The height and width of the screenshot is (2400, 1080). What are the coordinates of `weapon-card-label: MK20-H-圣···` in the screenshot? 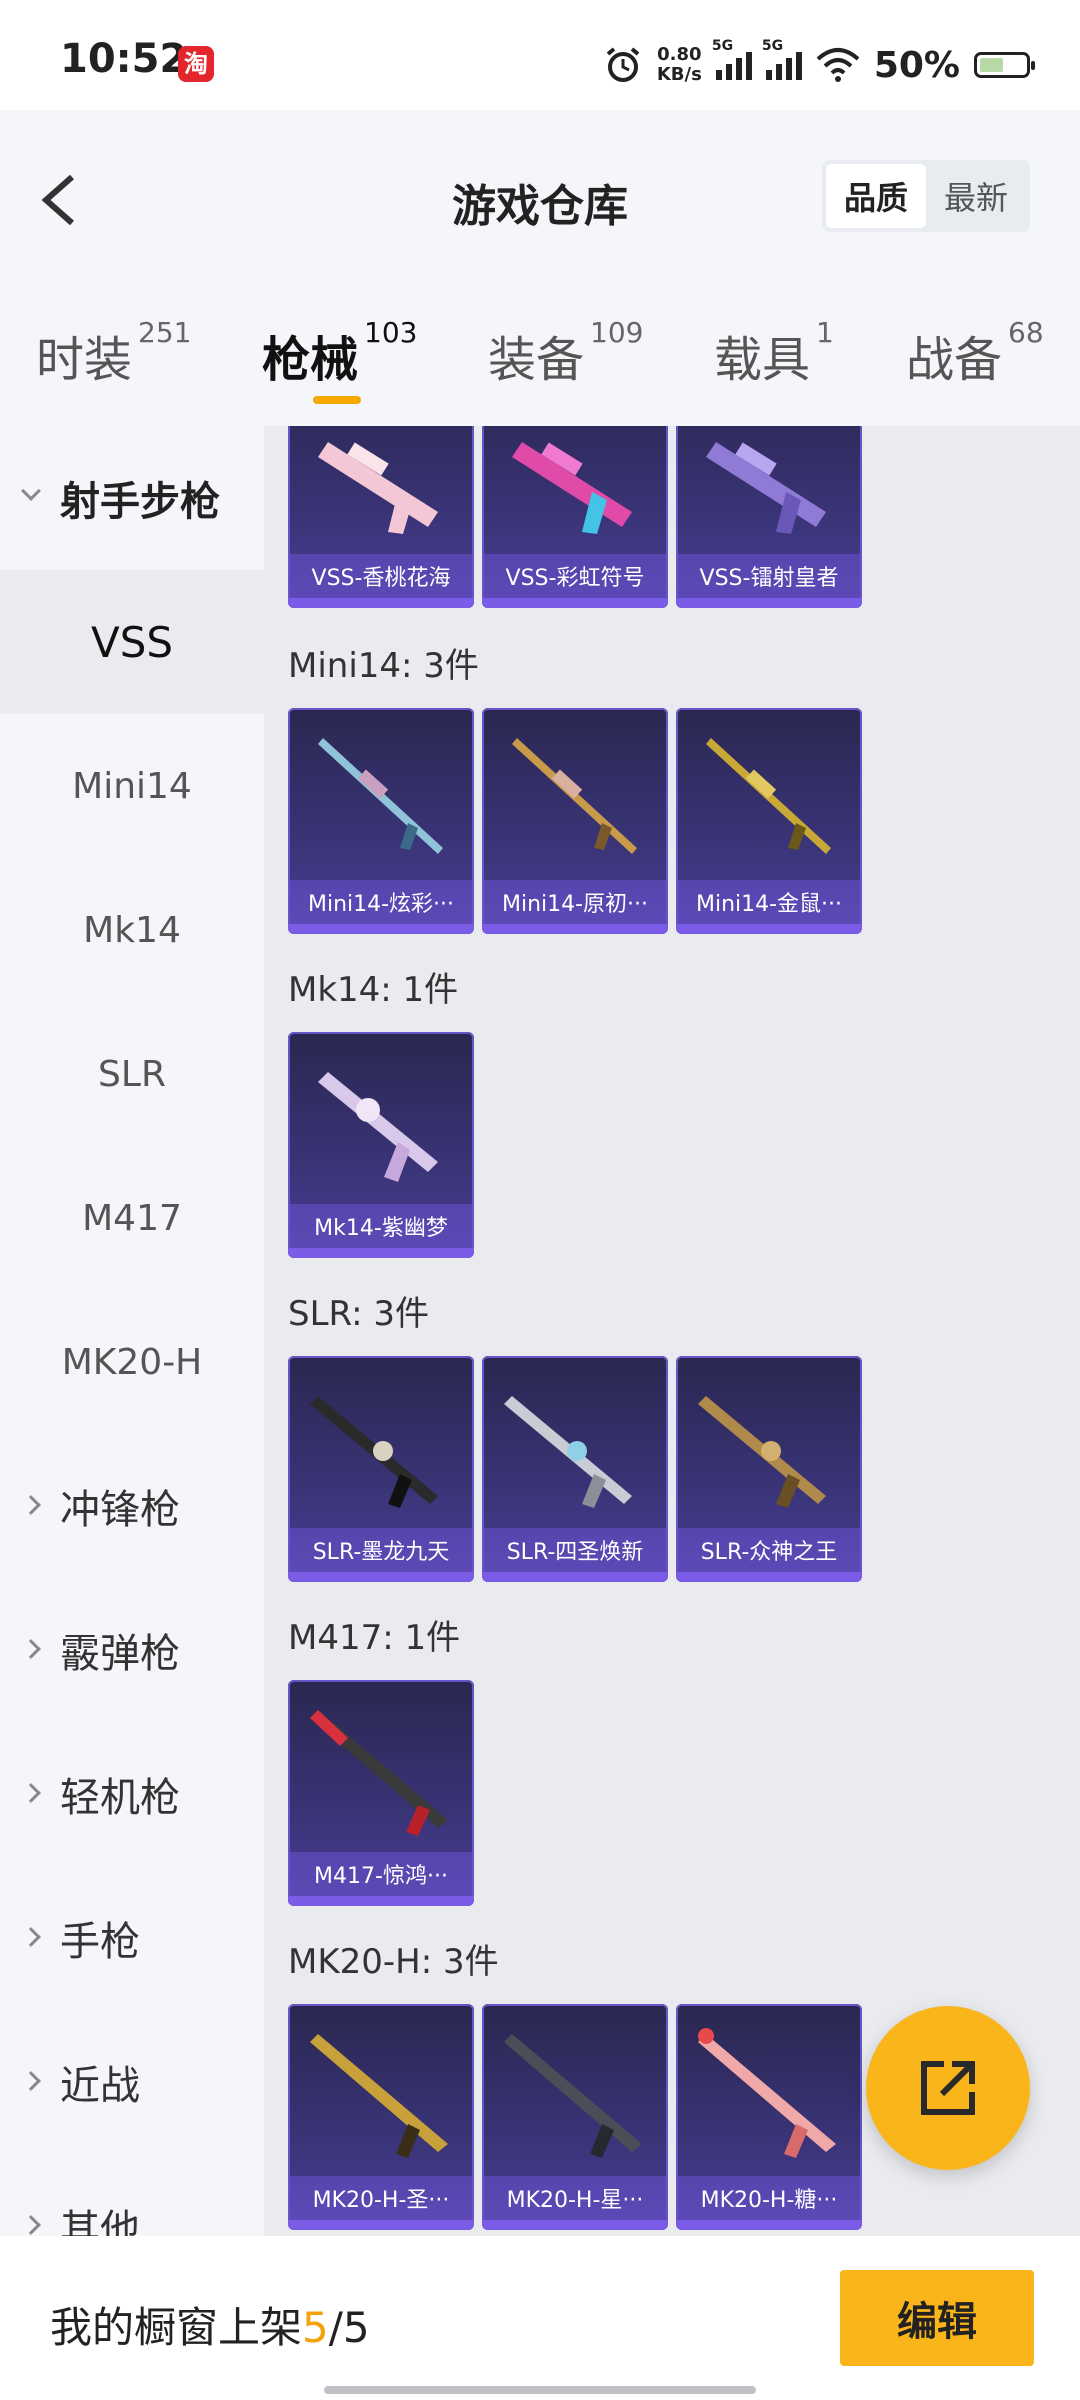 It's located at (381, 2198).